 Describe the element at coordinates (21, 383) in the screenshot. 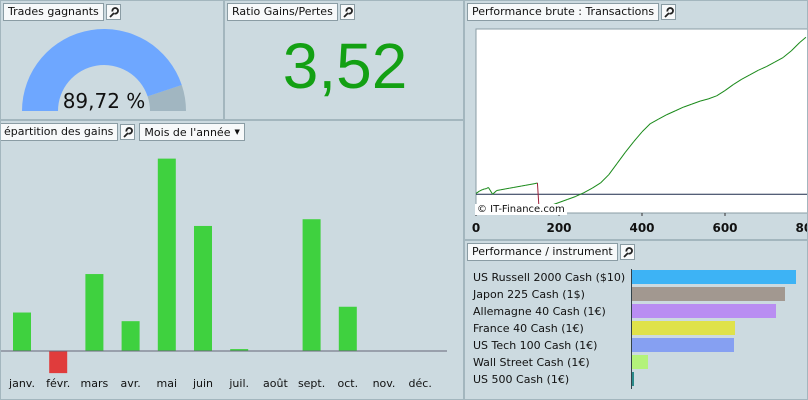

I see `month-label: janv.` at that location.